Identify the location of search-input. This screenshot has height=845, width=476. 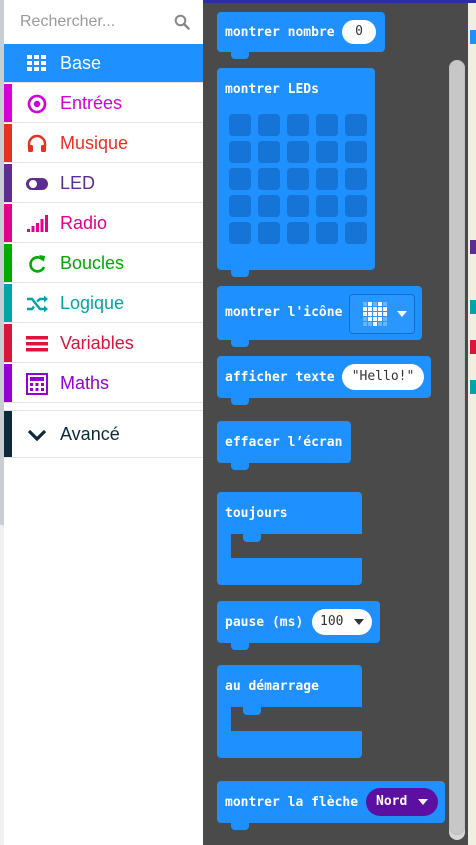
(92, 22).